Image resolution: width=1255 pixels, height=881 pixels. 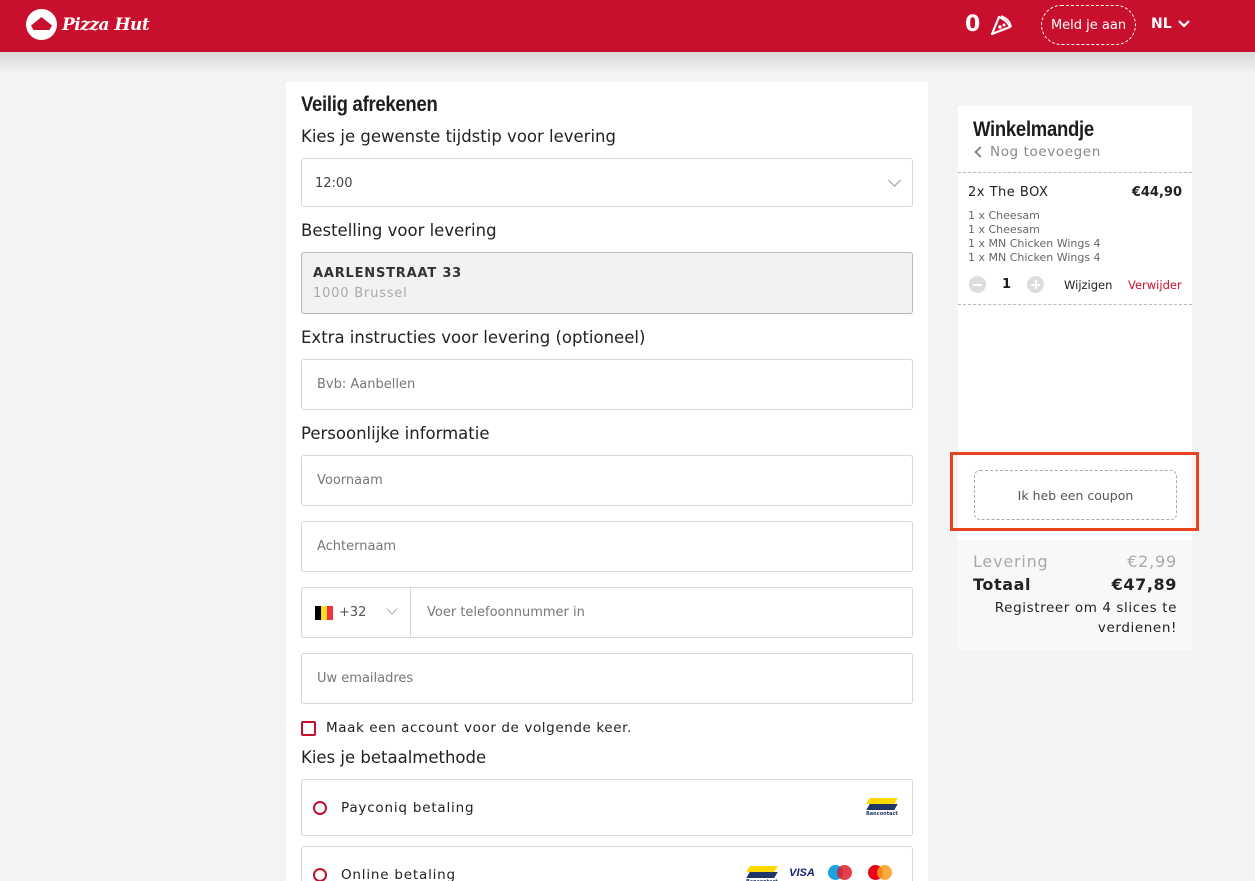 What do you see at coordinates (1008, 192) in the screenshot?
I see `cart-item-name: 2x The BOX` at bounding box center [1008, 192].